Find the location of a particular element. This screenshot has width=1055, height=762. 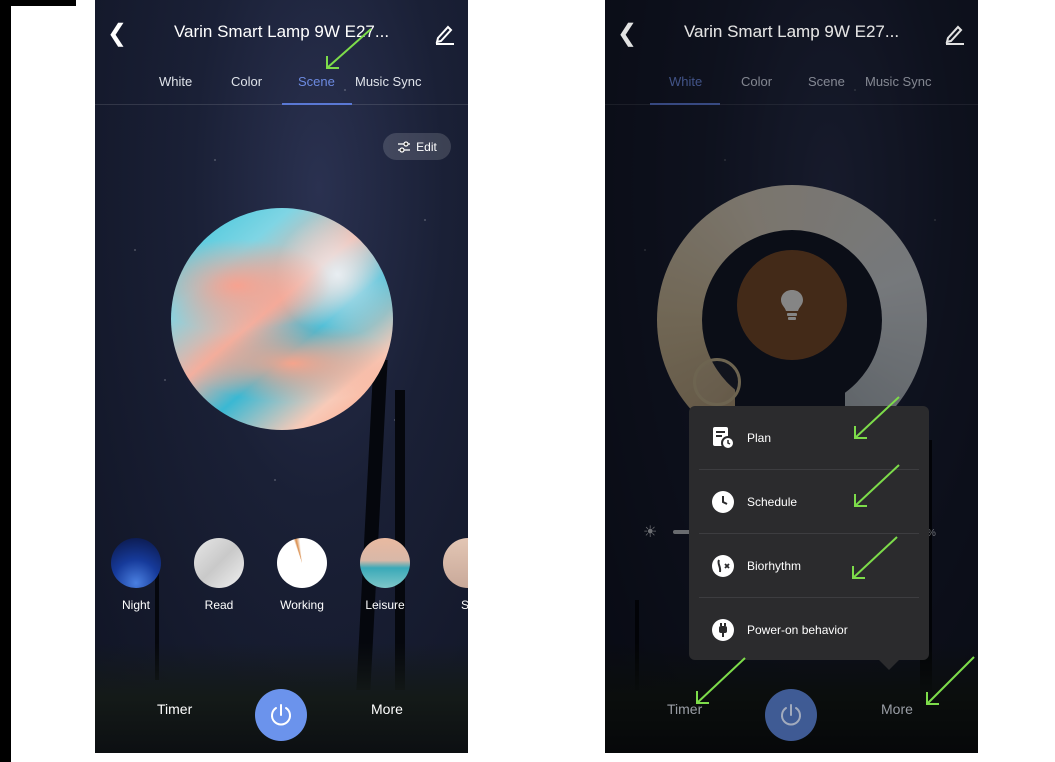

scene-item-read: Read is located at coordinates (219, 575).